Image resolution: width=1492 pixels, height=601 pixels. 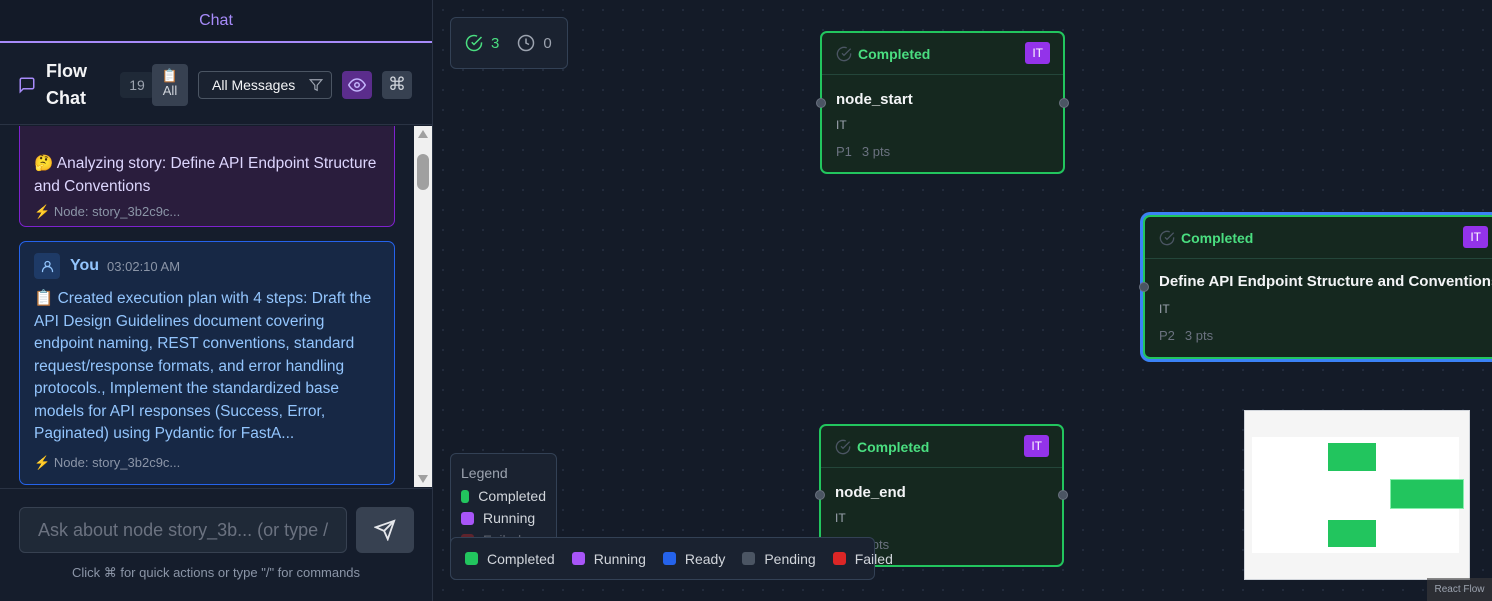 What do you see at coordinates (619, 558) in the screenshot?
I see `legend-bar-label: Running` at bounding box center [619, 558].